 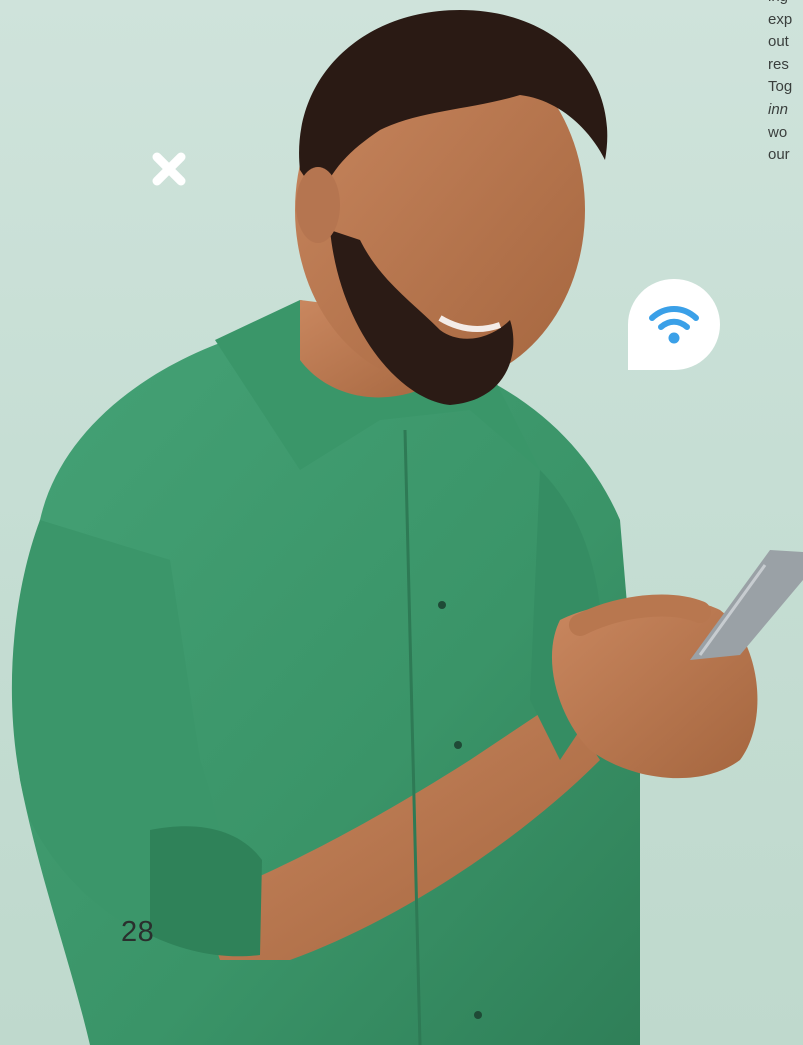 What do you see at coordinates (778, 42) in the screenshot?
I see `body-text-line: out` at bounding box center [778, 42].